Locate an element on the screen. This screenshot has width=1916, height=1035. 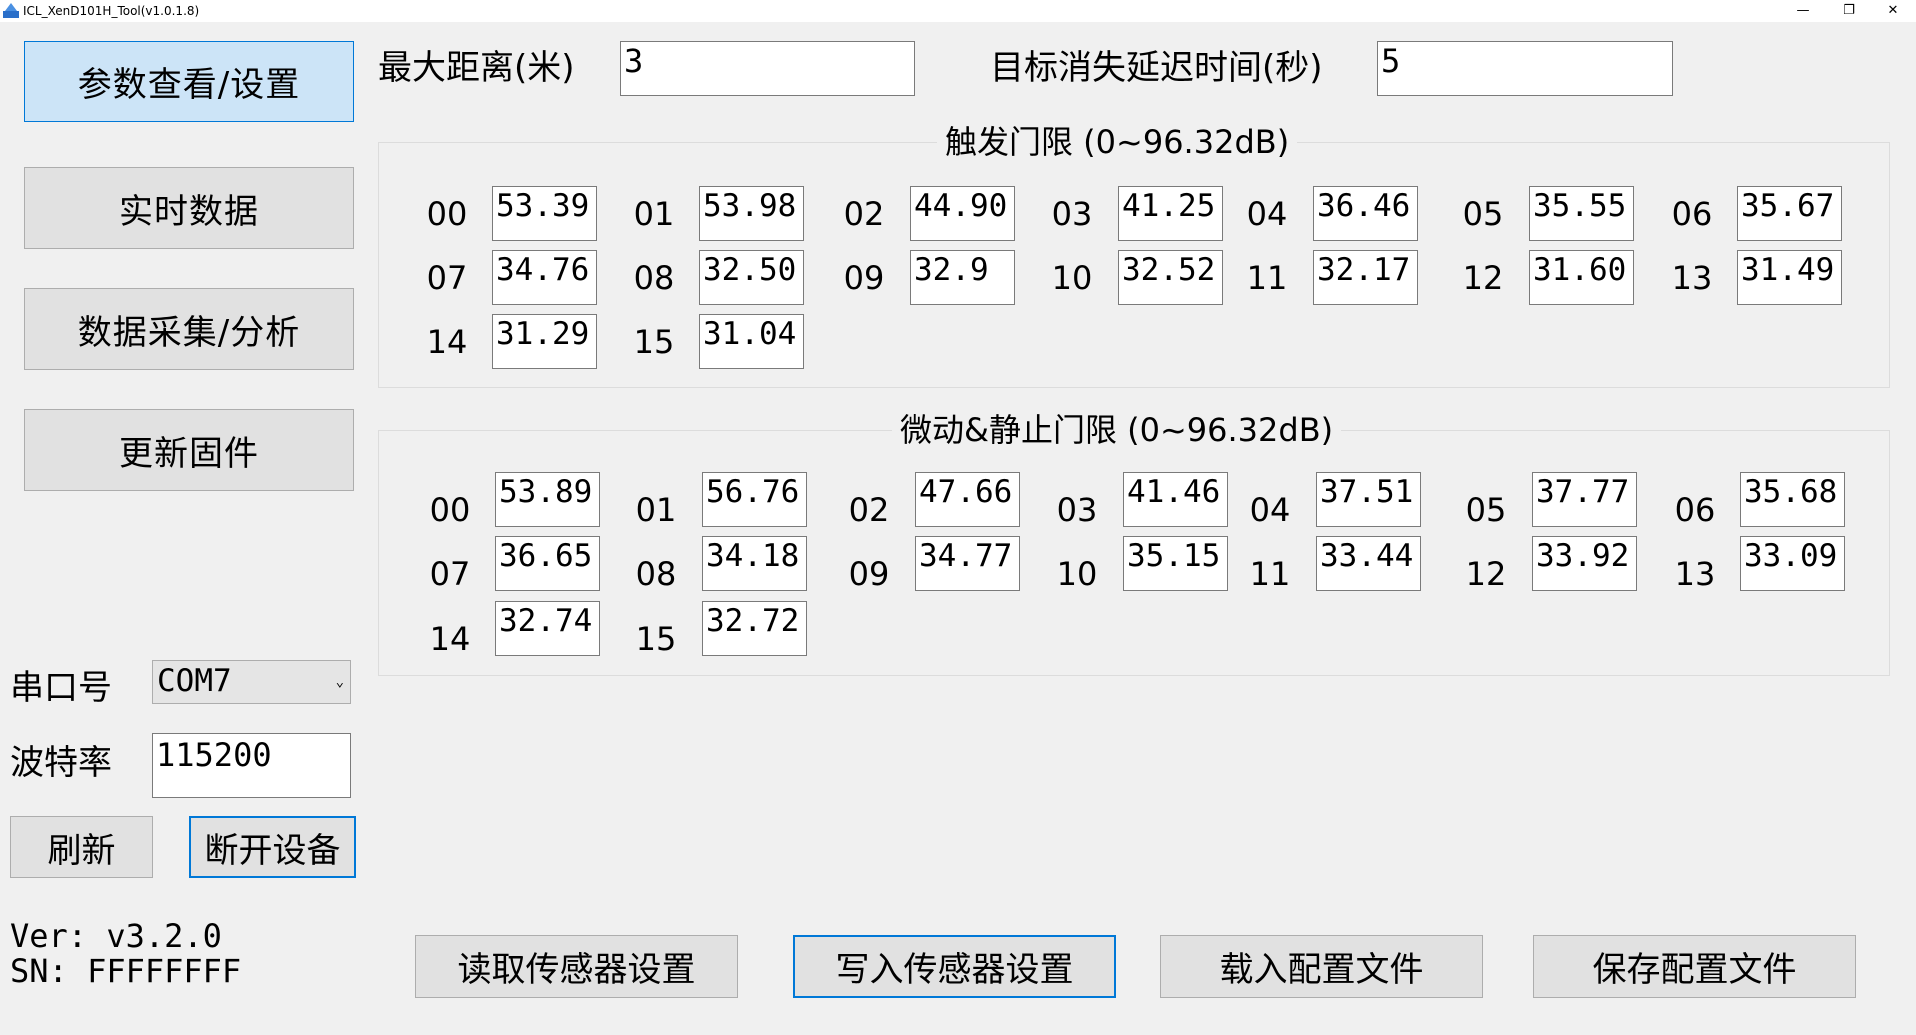
window-title: ICL_XenD101H_Tool(v1.0.1.8) is located at coordinates (111, 11).